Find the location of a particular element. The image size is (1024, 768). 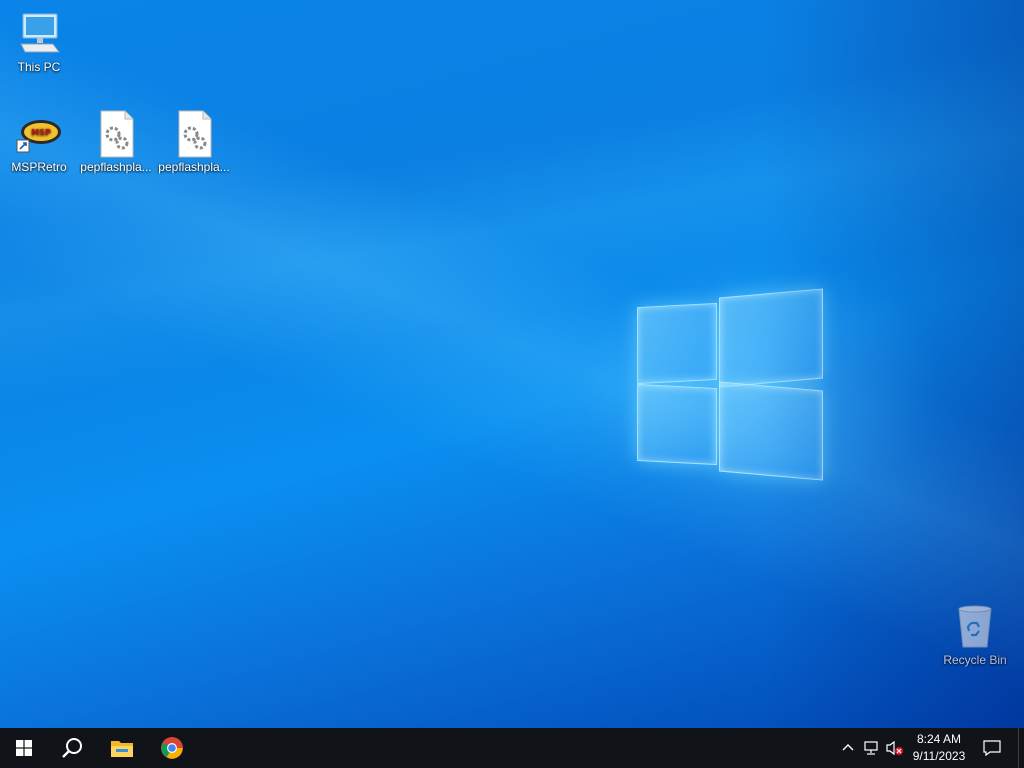

recycle-bin-icon is located at coordinates (975, 627).